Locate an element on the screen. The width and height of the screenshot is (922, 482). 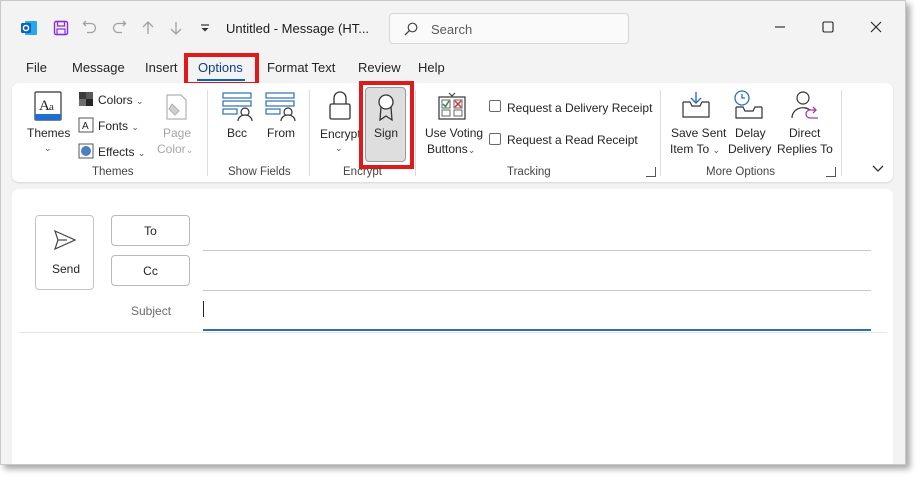
search-placeholder: Search is located at coordinates (452, 29).